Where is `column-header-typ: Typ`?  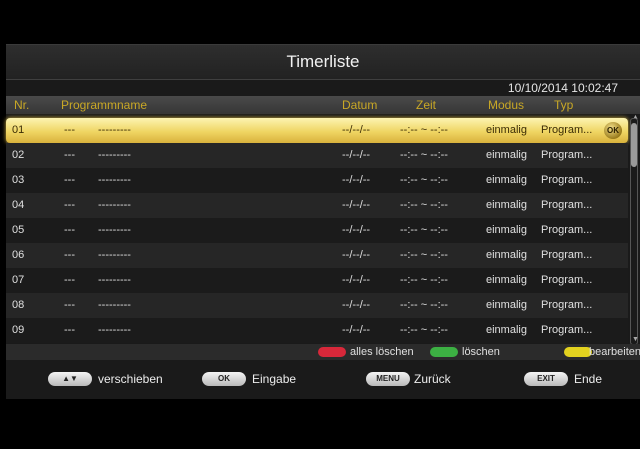
column-header-typ: Typ is located at coordinates (564, 105).